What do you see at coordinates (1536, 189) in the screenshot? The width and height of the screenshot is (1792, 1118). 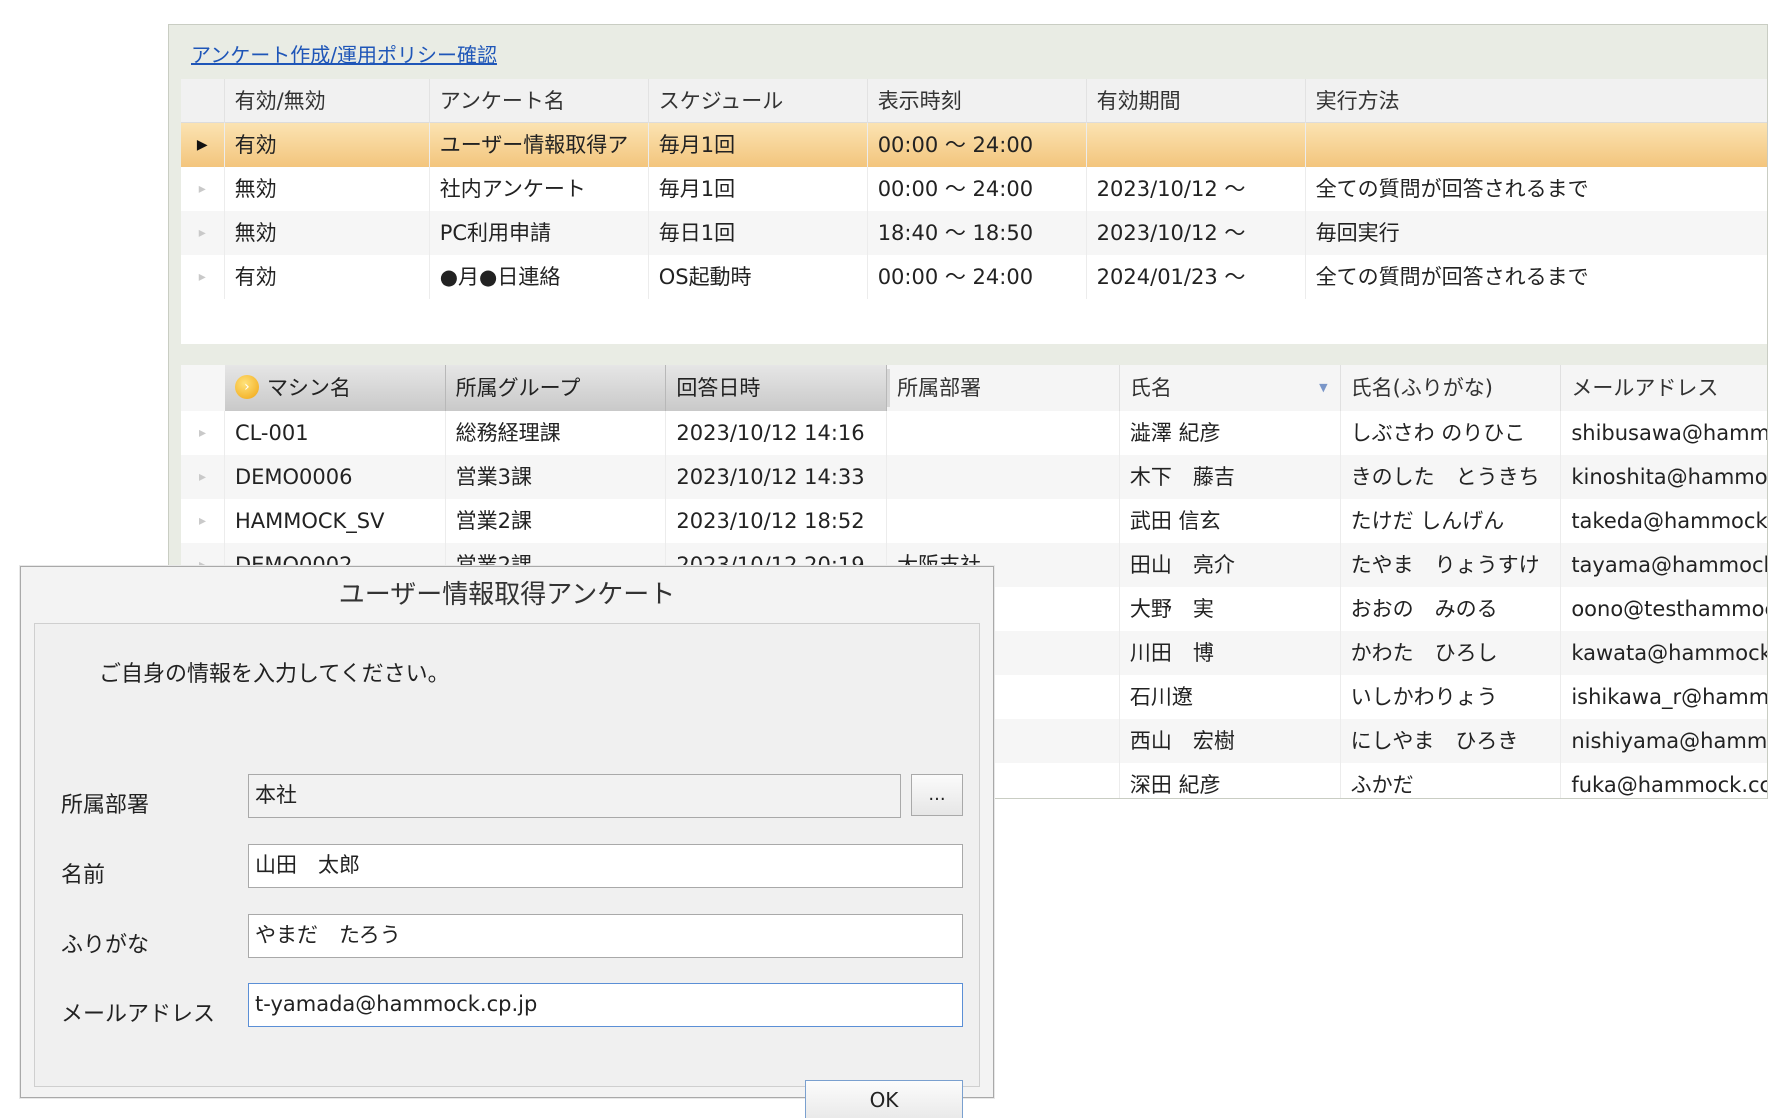 I see `cell-execution-method: 全ての質問が回答されるまで` at bounding box center [1536, 189].